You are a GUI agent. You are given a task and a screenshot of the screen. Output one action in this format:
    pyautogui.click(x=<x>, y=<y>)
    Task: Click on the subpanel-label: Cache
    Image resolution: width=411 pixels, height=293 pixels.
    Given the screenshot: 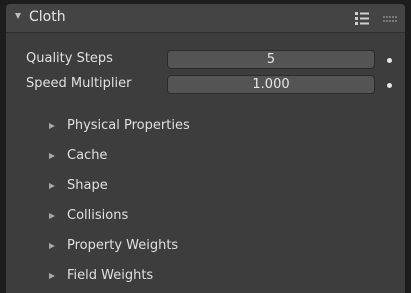 What is the action you would take?
    pyautogui.click(x=87, y=155)
    